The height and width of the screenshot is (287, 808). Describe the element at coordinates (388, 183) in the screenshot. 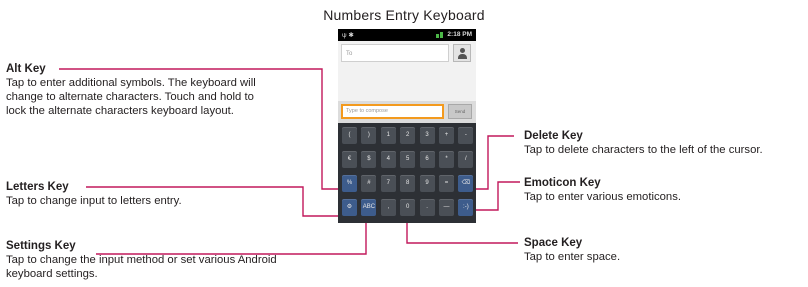

I see `key-16: 7` at that location.